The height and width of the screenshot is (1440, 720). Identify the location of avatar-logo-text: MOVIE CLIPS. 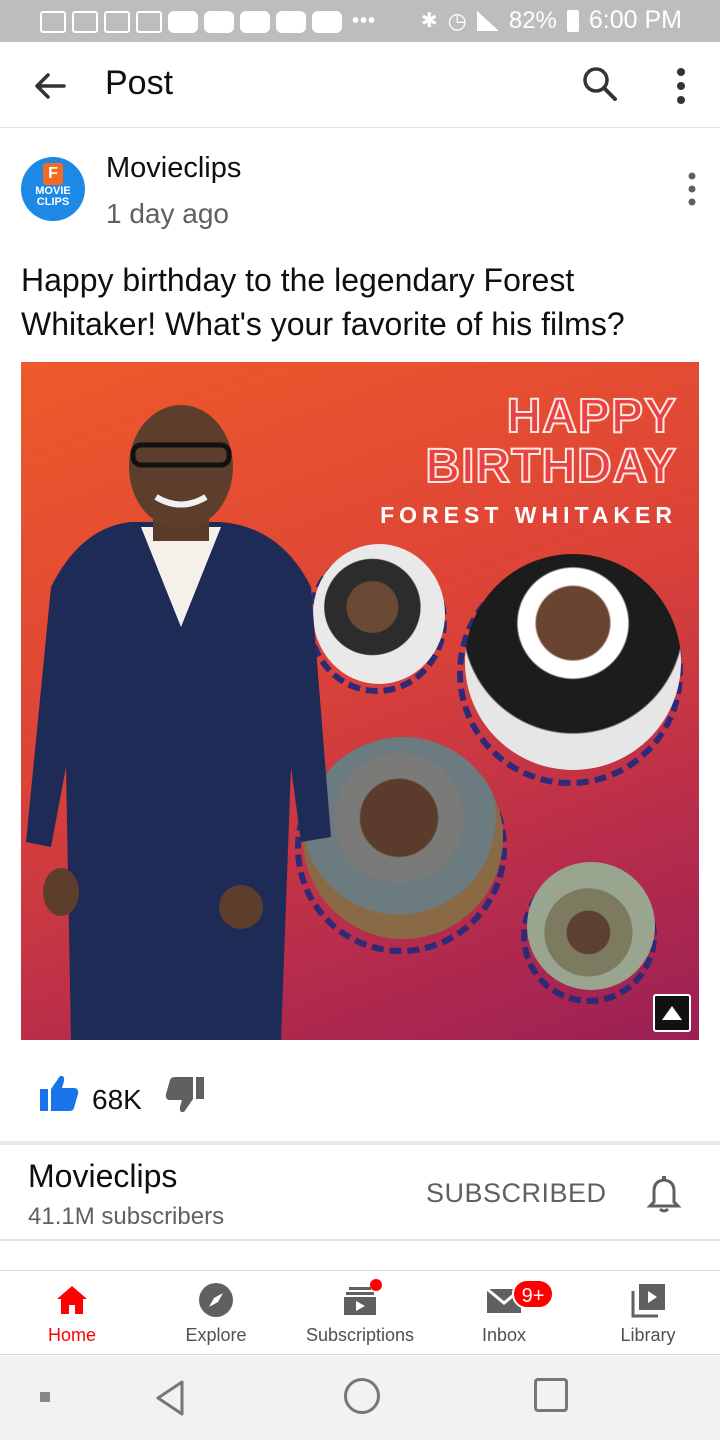
(53, 196).